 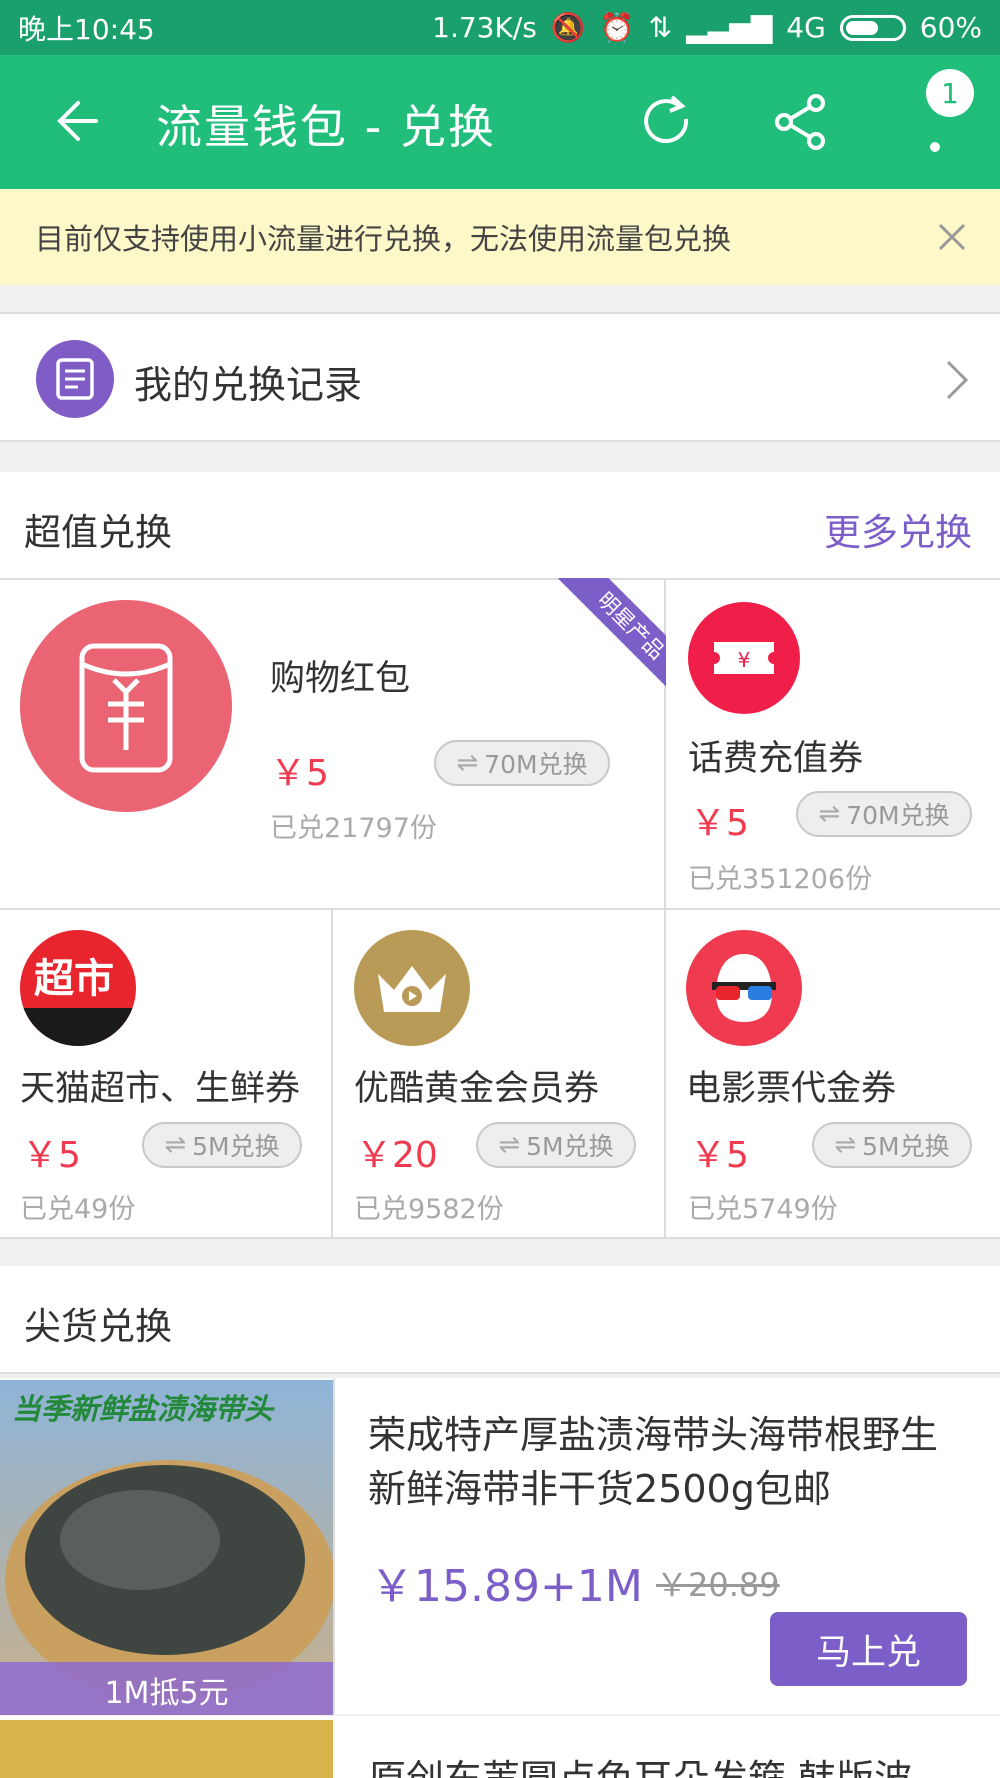 I want to click on ribbon-label: 明星产品, so click(x=612, y=633).